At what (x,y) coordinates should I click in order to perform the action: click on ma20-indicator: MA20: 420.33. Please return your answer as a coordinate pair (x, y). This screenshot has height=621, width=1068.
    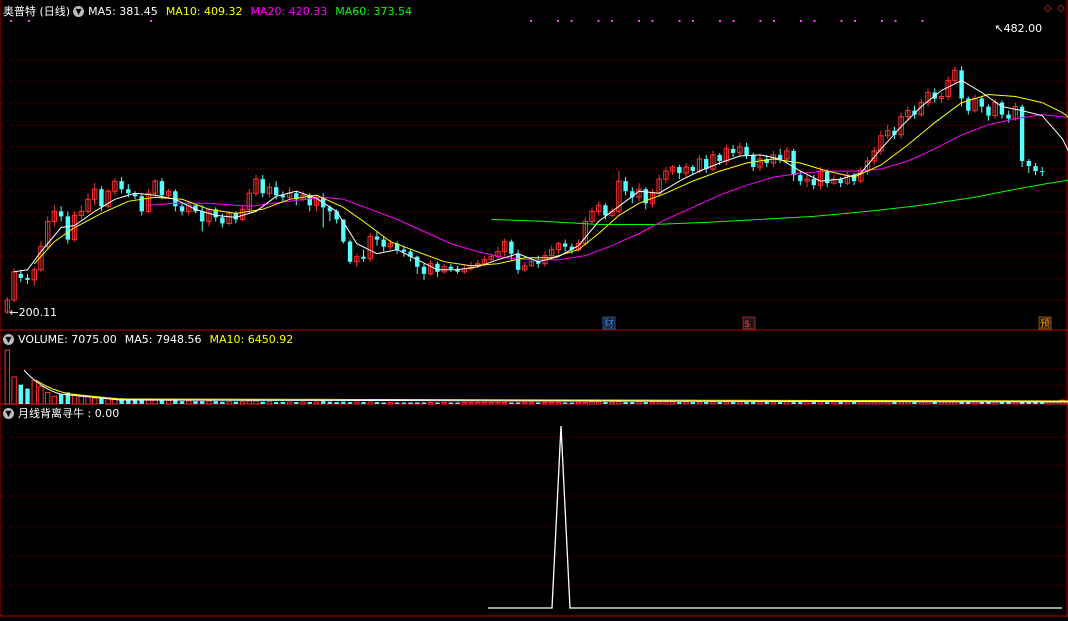
    Looking at the image, I should click on (289, 11).